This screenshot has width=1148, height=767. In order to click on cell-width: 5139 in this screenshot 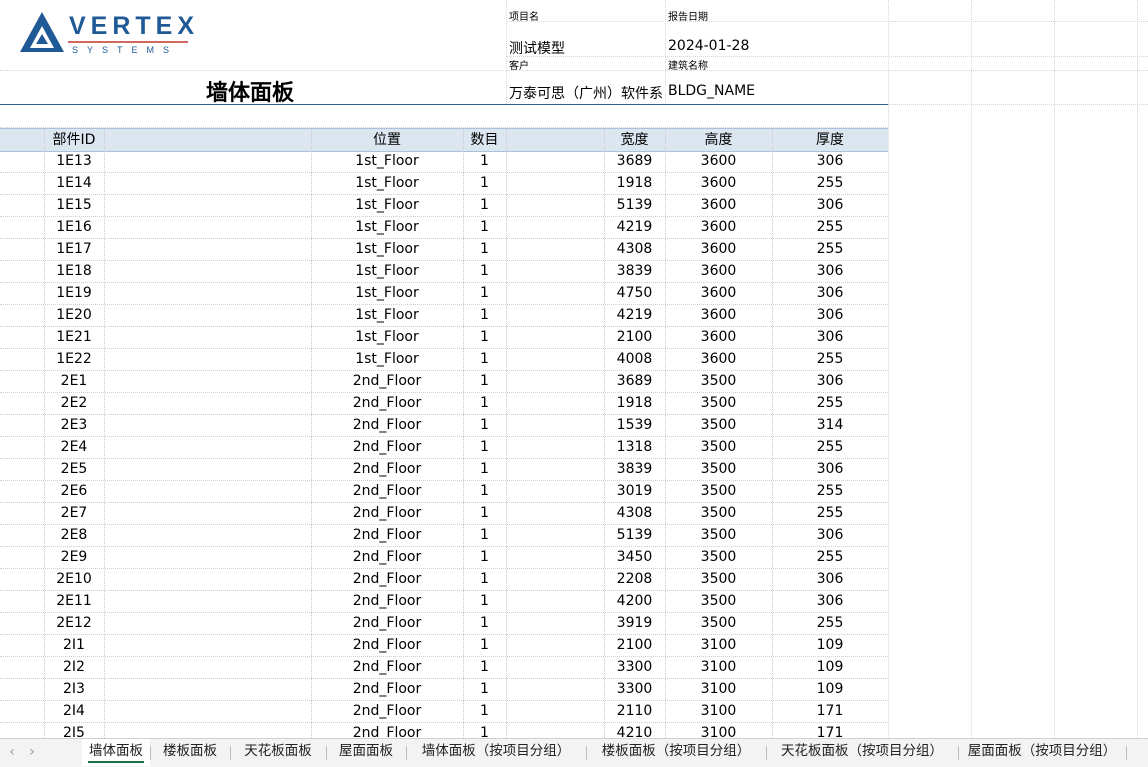, I will do `click(634, 205)`.